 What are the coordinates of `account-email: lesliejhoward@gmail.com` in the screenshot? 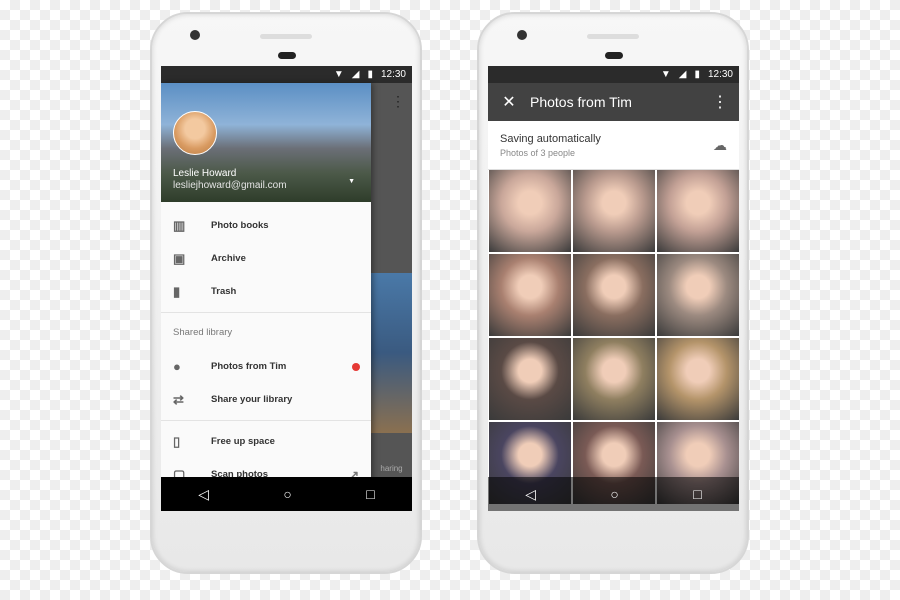 It's located at (230, 185).